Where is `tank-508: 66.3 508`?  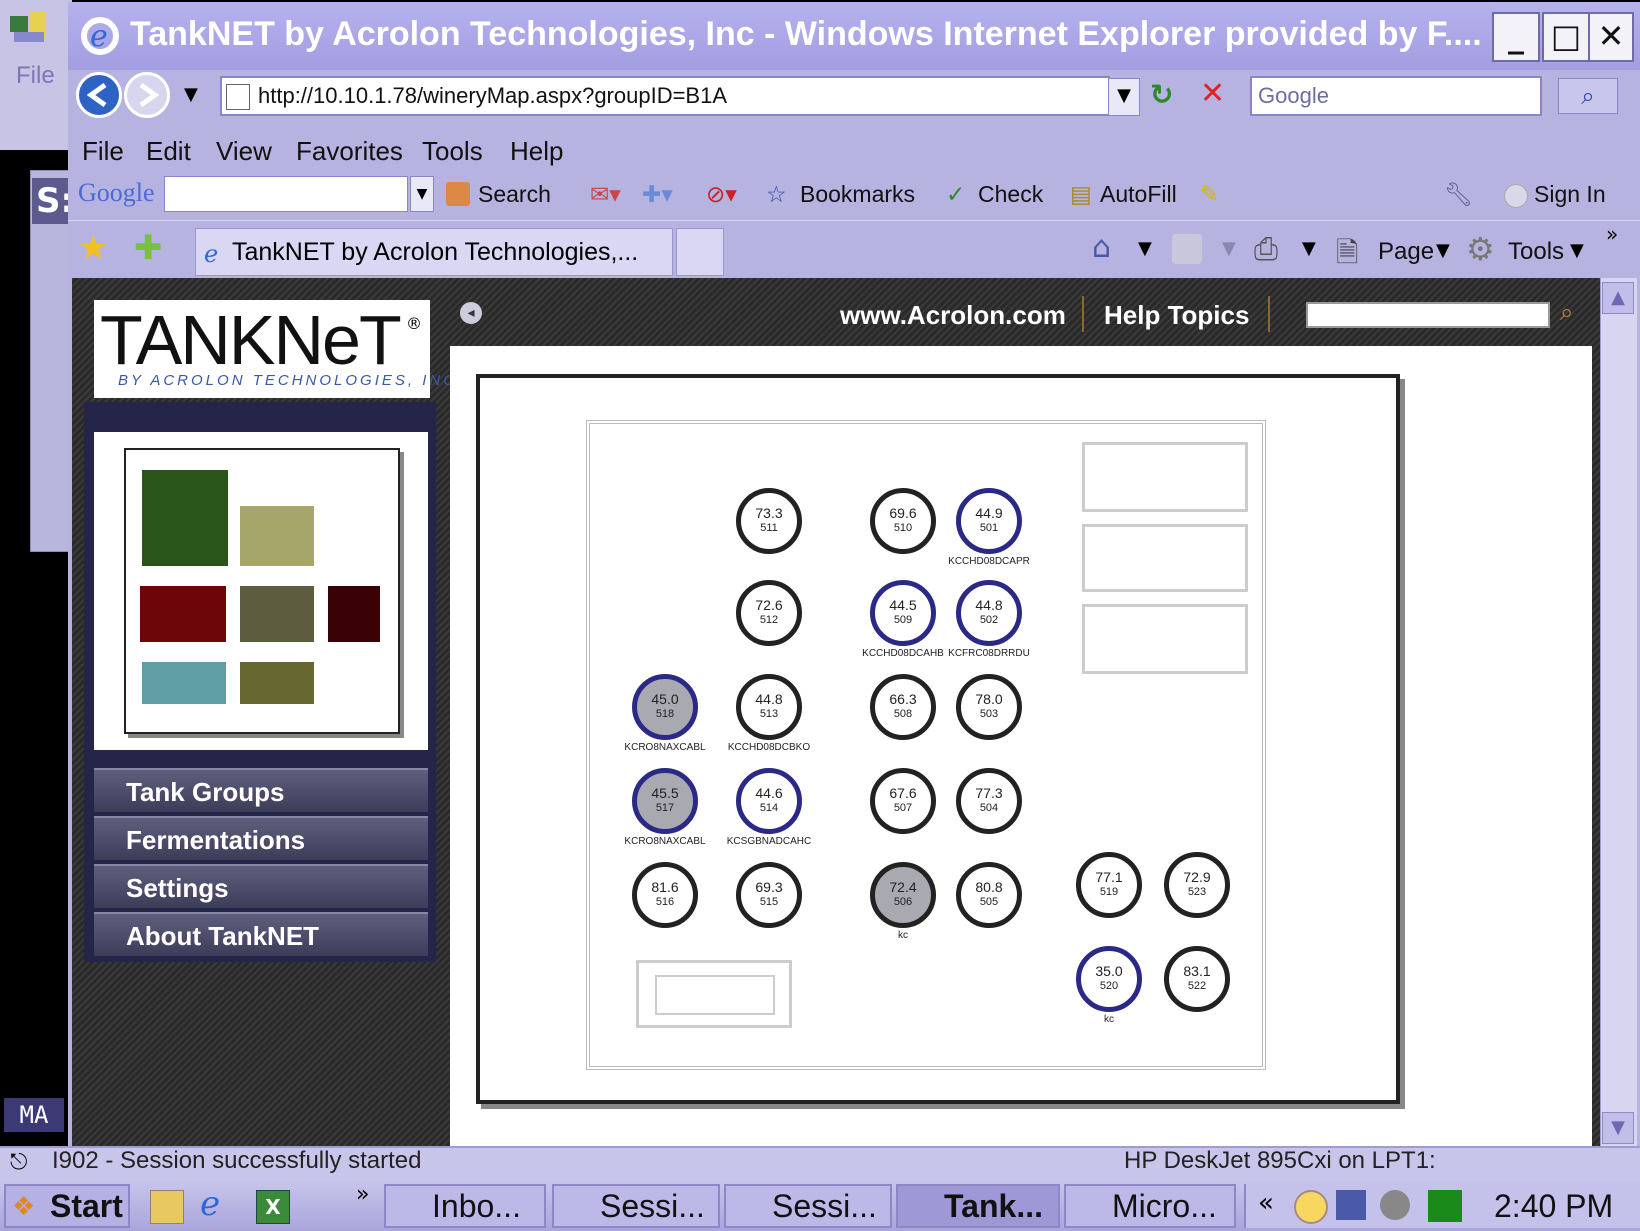
tank-508: 66.3 508 is located at coordinates (903, 707).